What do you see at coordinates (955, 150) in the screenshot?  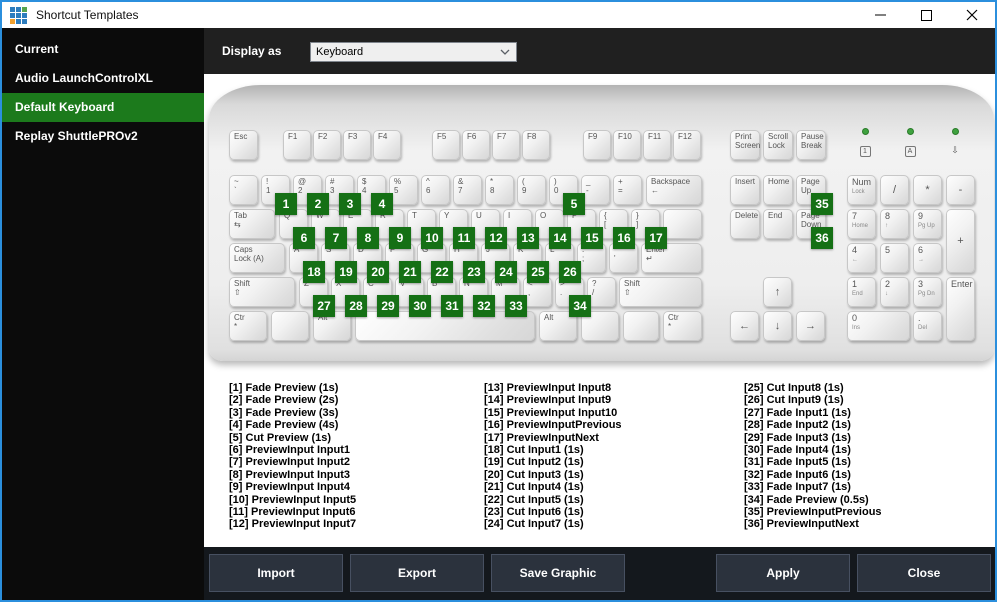 I see `led-symbol: ⇩` at bounding box center [955, 150].